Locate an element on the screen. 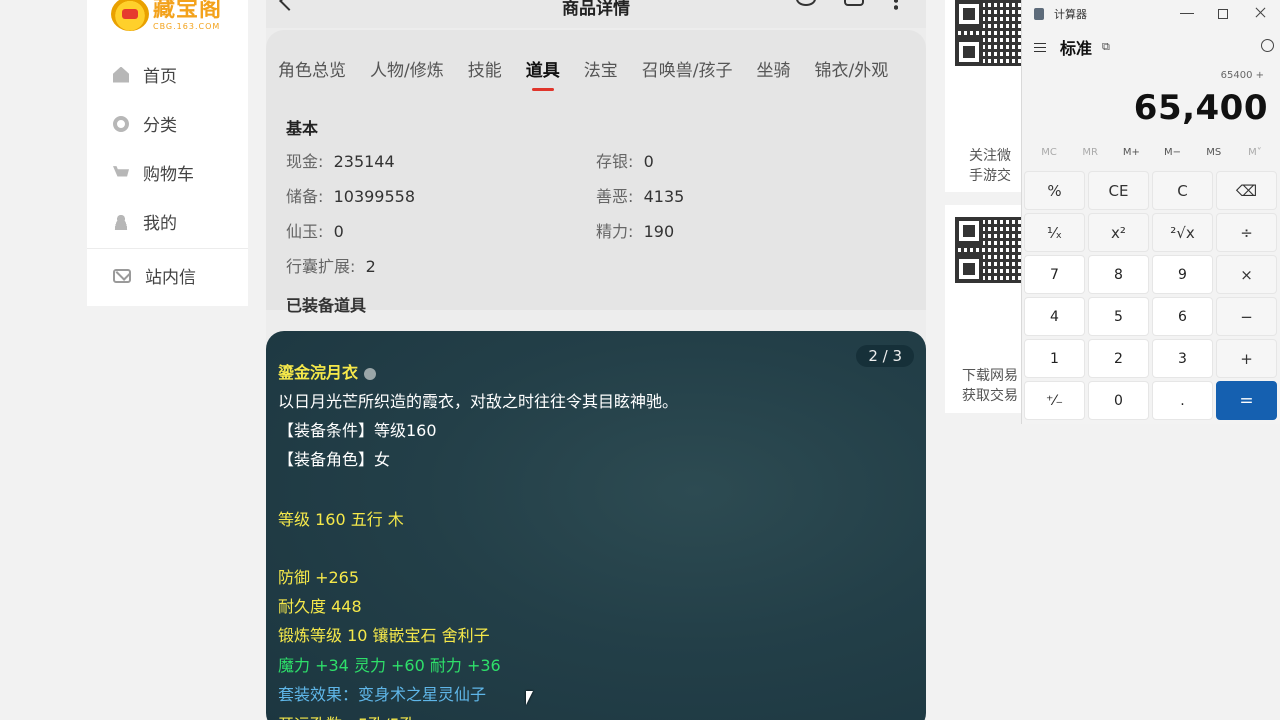  memory-list-button: M˅ is located at coordinates (1255, 152).